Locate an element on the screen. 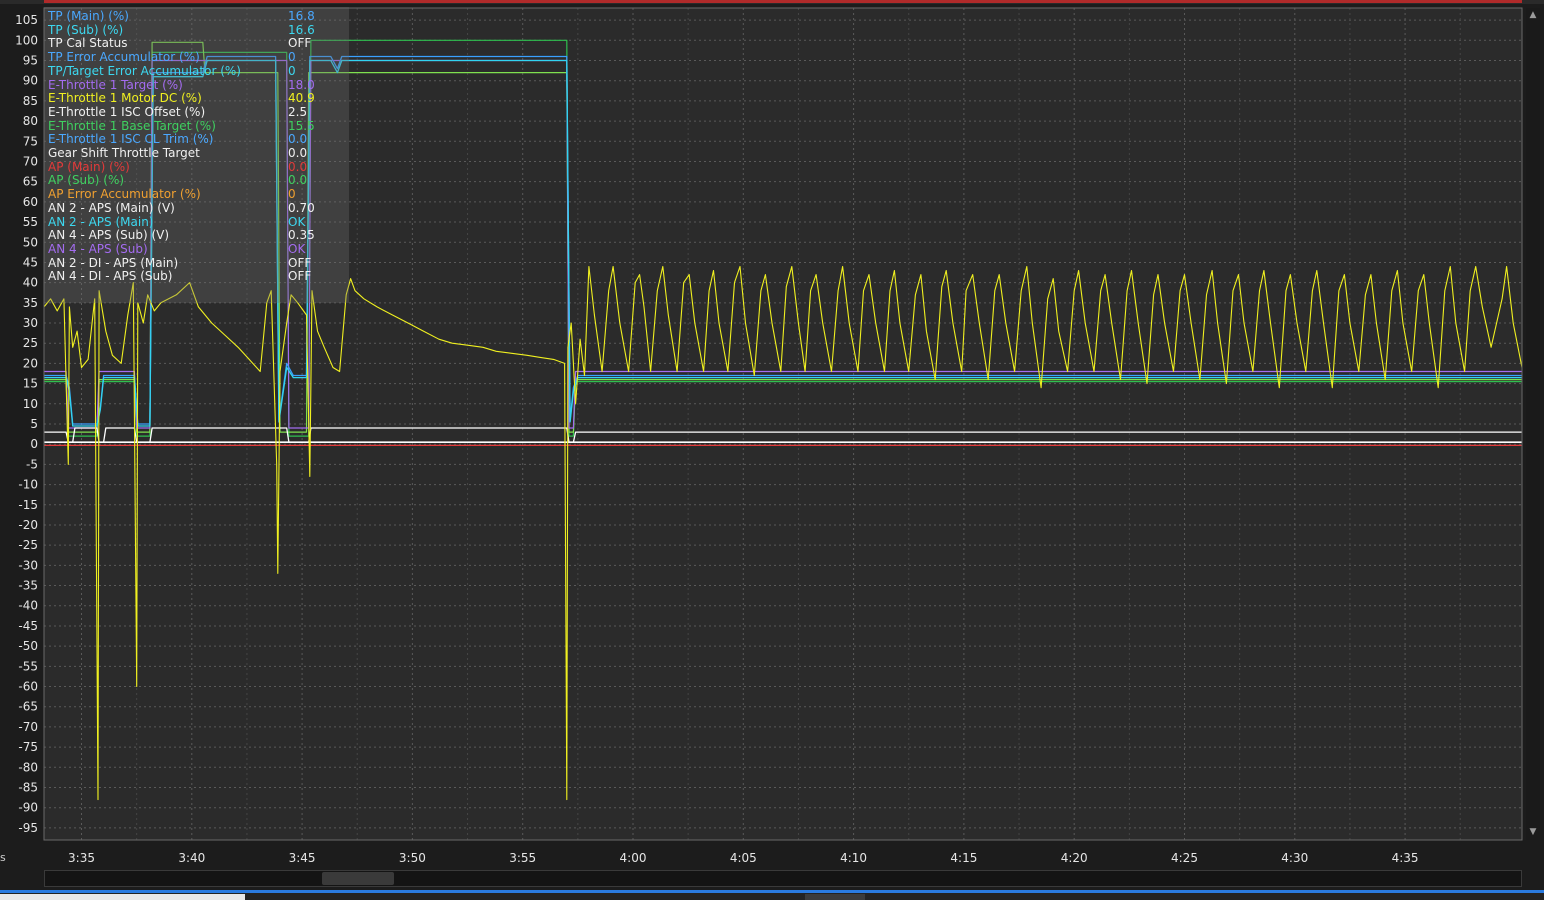 This screenshot has height=900, width=1544. scrollbar-thumb is located at coordinates (358, 878).